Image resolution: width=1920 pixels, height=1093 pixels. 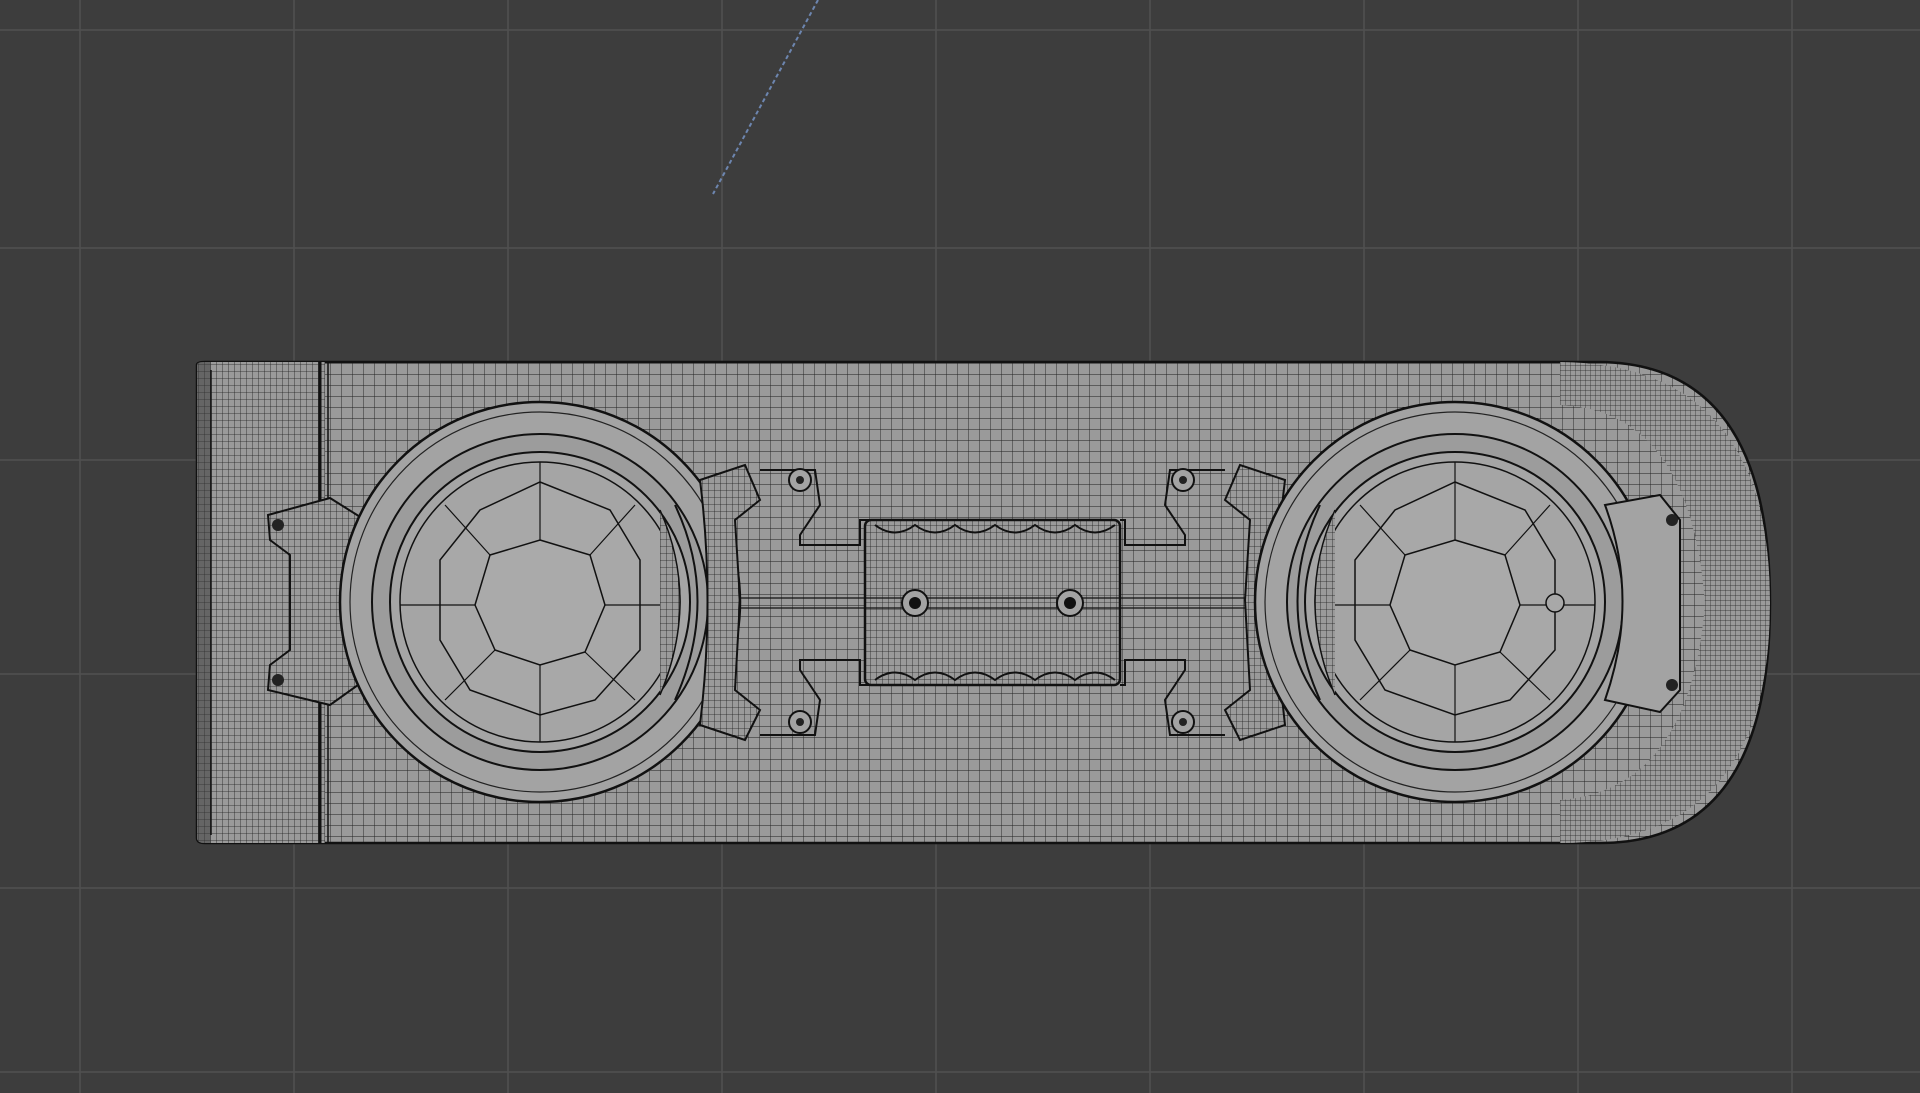 What do you see at coordinates (1455, 602) in the screenshot?
I see `right-speaker-driver` at bounding box center [1455, 602].